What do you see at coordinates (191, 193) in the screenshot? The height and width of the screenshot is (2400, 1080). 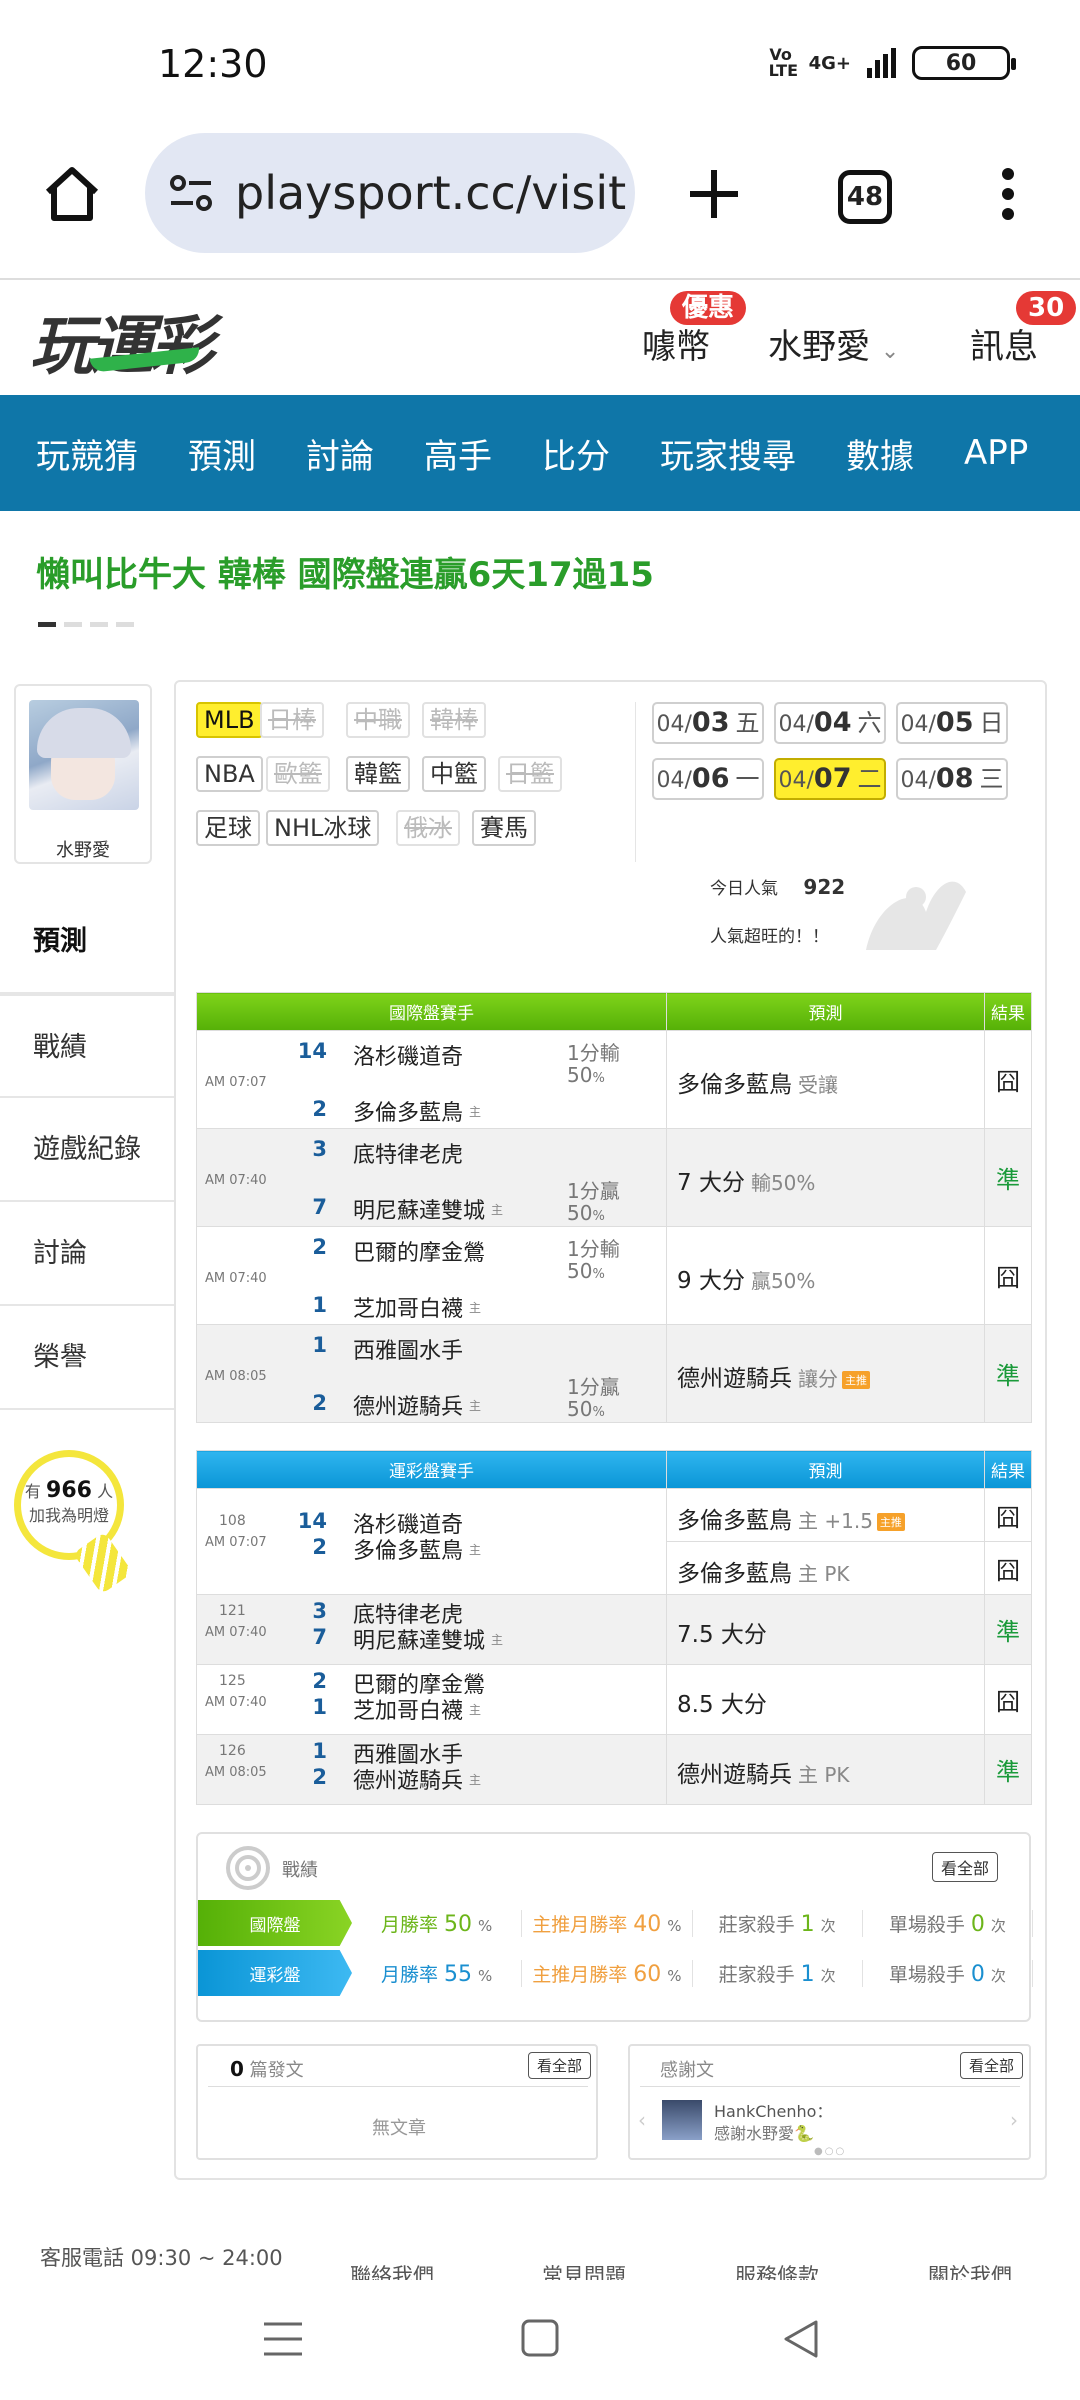 I see `site-settings-icon` at bounding box center [191, 193].